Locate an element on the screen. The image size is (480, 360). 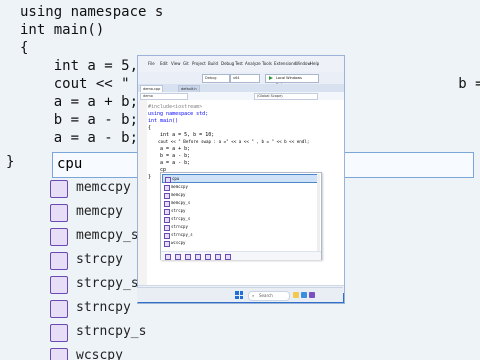
menu-analyze: Analyze is located at coordinates (253, 63).